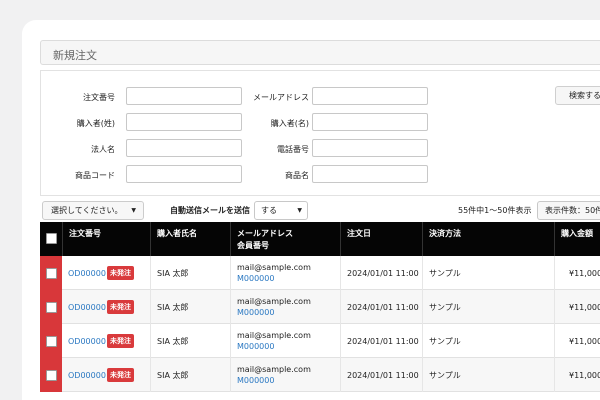  Describe the element at coordinates (99, 97) in the screenshot. I see `order-number-label: 注文番号` at that location.